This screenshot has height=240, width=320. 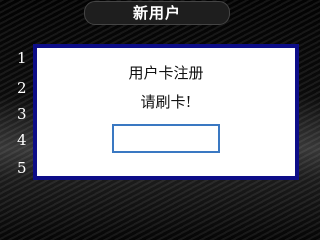 I want to click on page-title: 新用户, so click(x=157, y=13).